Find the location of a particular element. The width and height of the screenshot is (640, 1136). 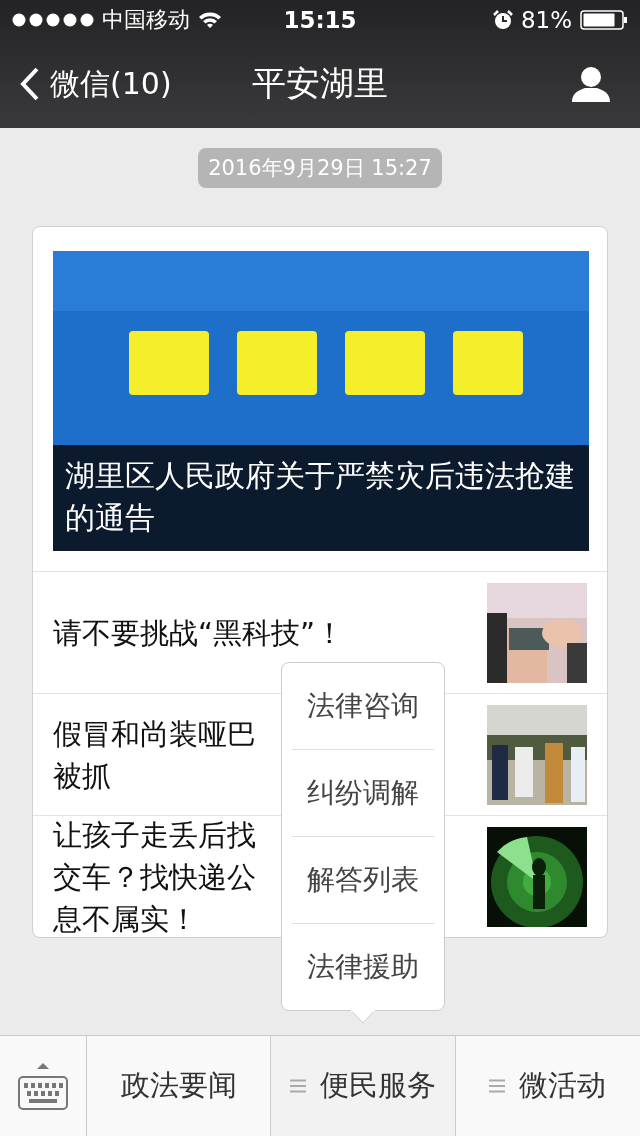

article-title: 息不属实！ is located at coordinates (125, 919).